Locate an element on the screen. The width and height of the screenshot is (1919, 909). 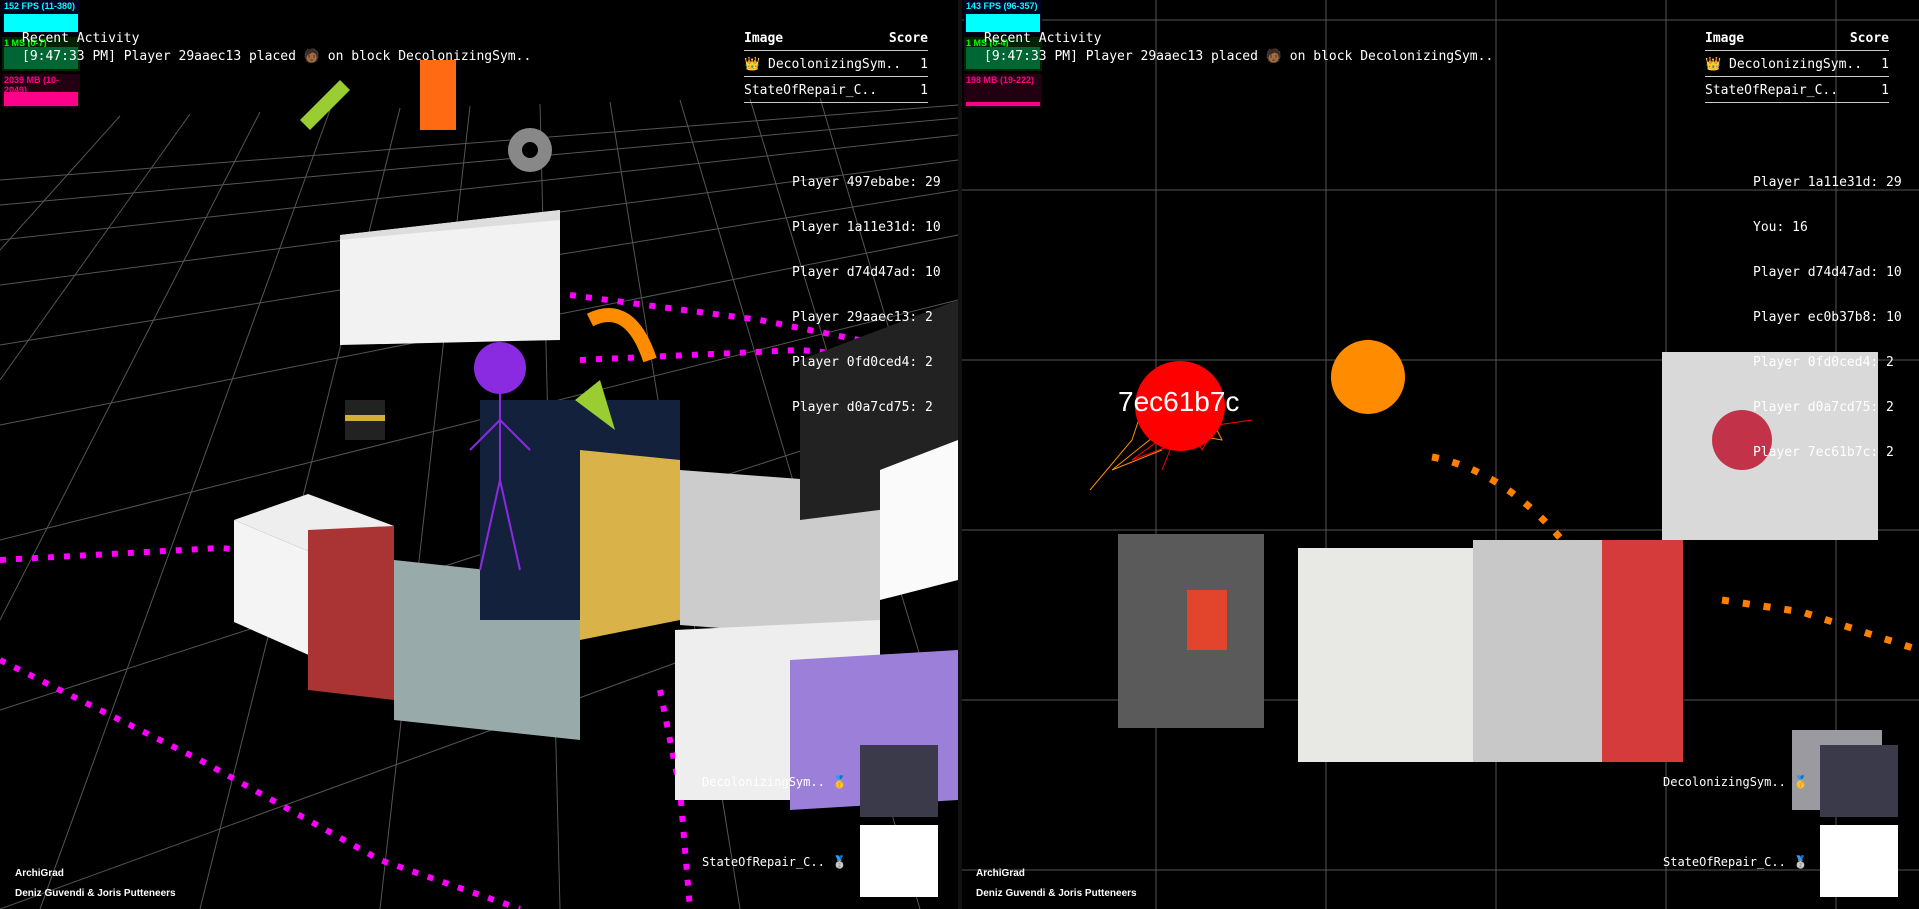
player-entry: Player 7ec61b7c: 2 is located at coordinates (1823, 452).